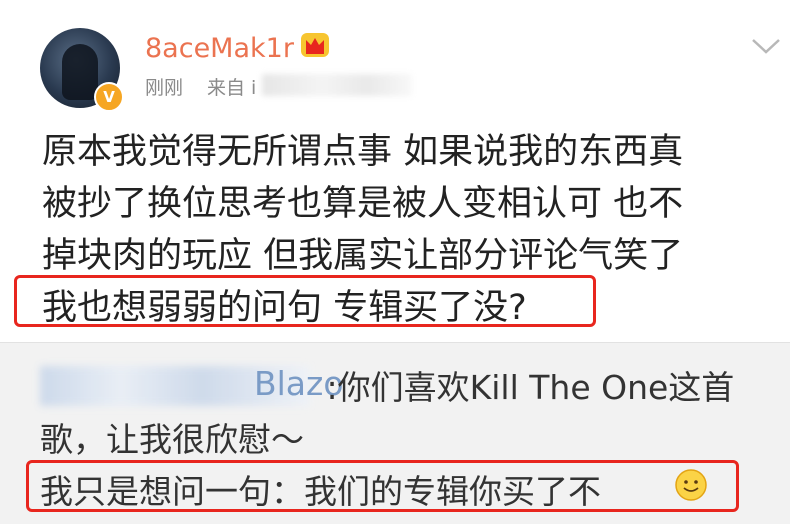 The image size is (790, 524). I want to click on divider, so click(395, 342).